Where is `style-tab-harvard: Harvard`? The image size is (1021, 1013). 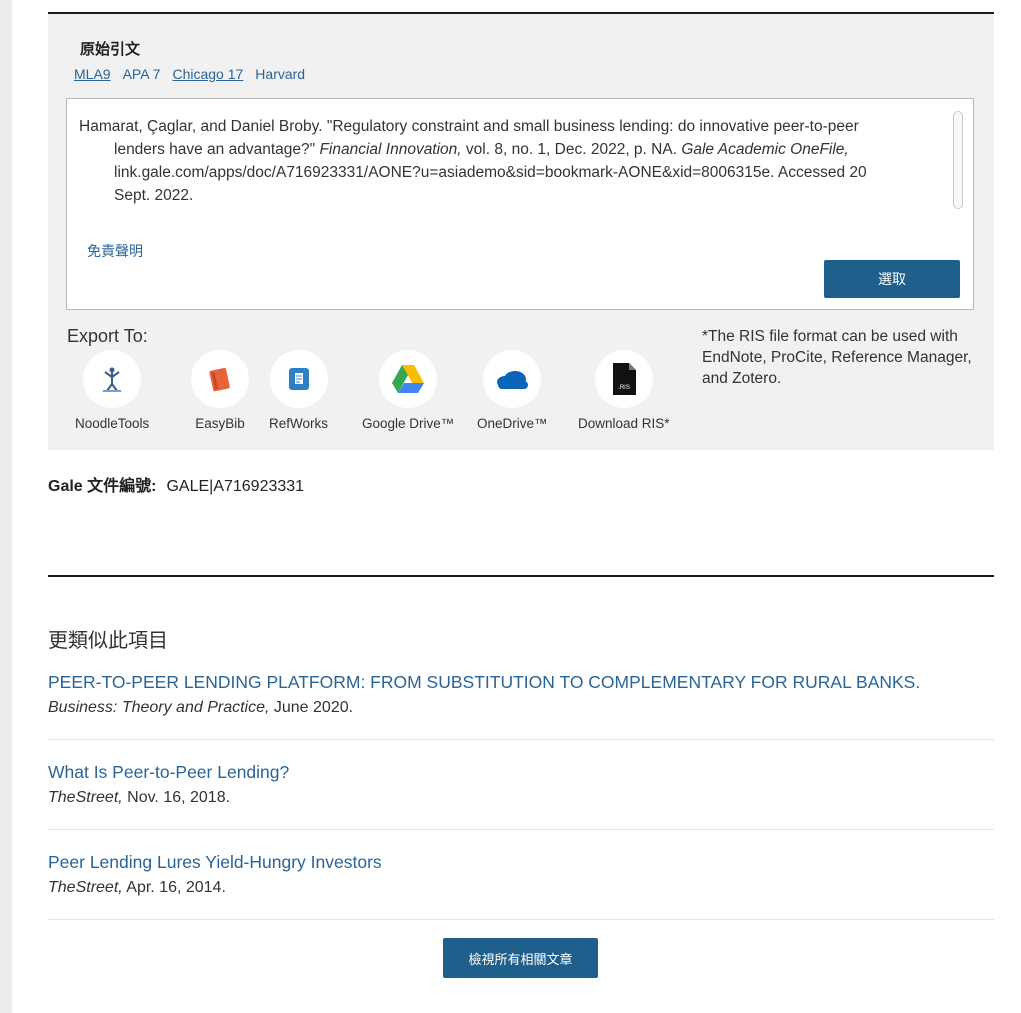 style-tab-harvard: Harvard is located at coordinates (280, 74).